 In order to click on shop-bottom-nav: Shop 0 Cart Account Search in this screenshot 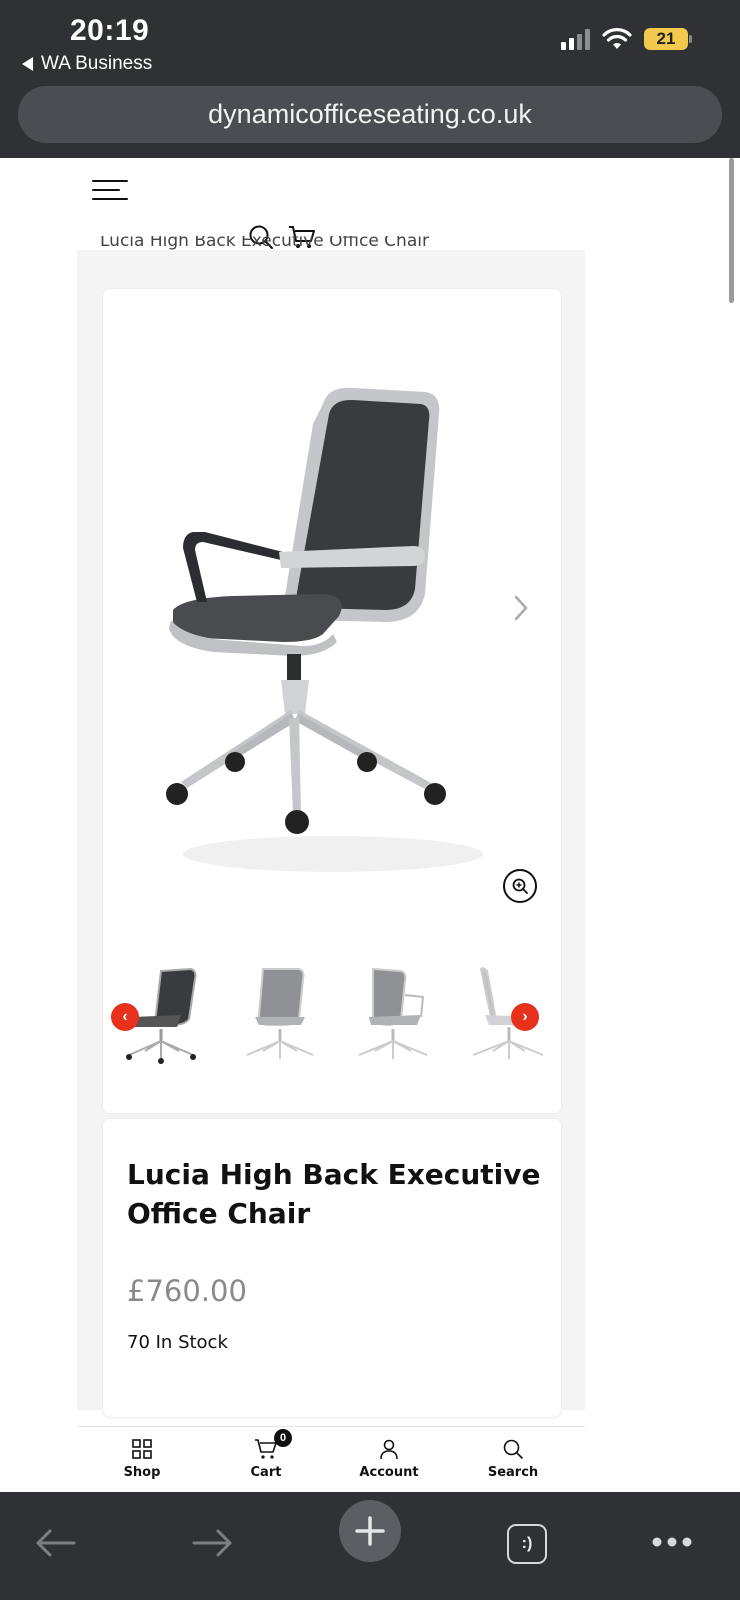, I will do `click(331, 1459)`.